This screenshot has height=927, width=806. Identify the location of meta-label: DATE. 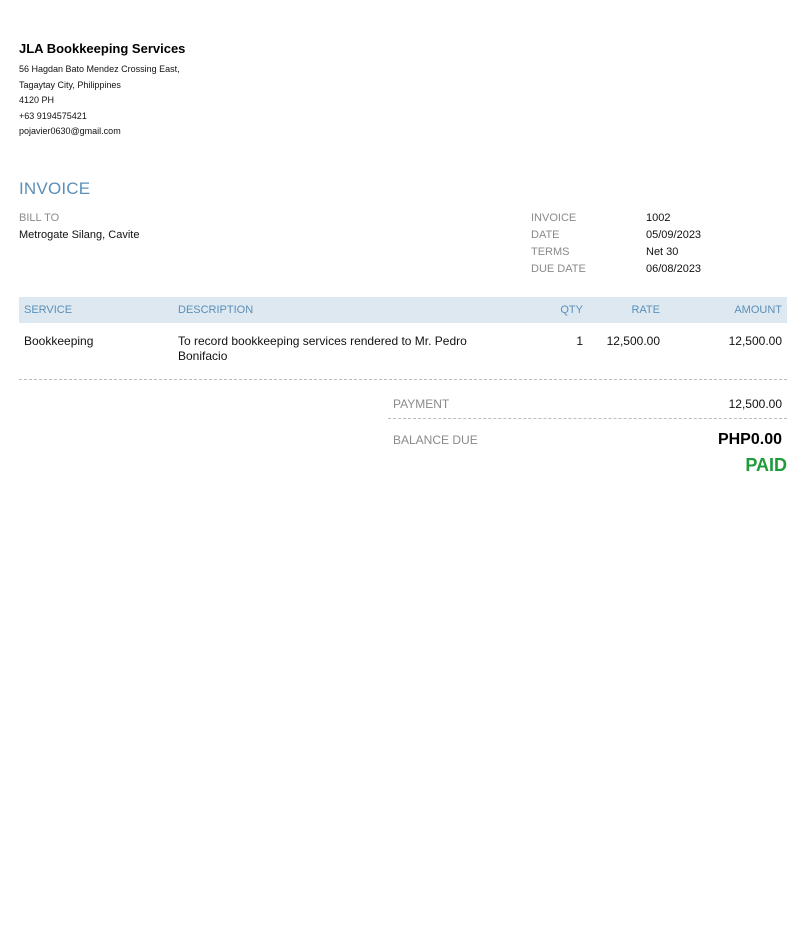
(545, 235).